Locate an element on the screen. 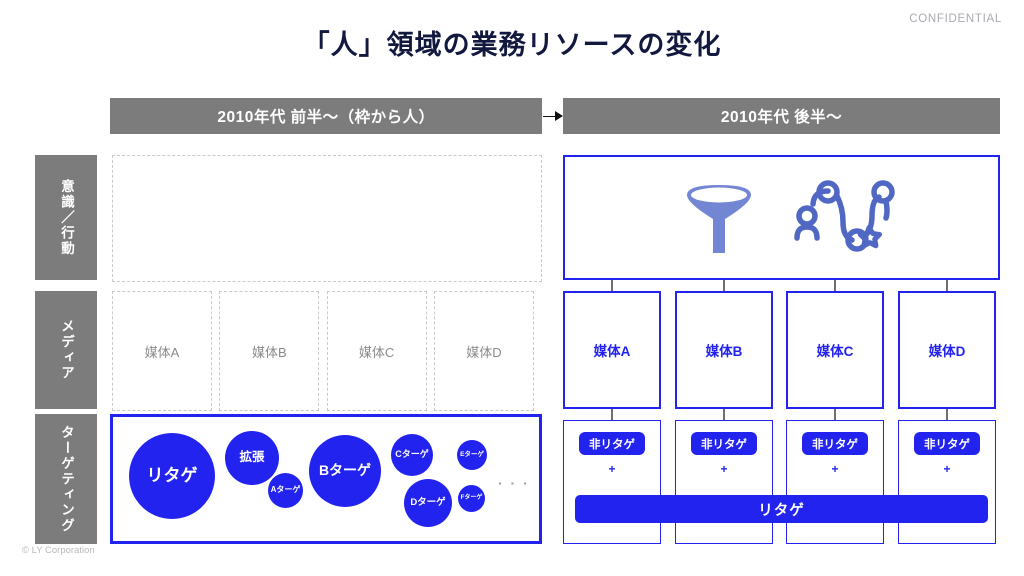 Image resolution: width=1024 pixels, height=576 pixels. targeting-bubble: Dターゲ is located at coordinates (428, 503).